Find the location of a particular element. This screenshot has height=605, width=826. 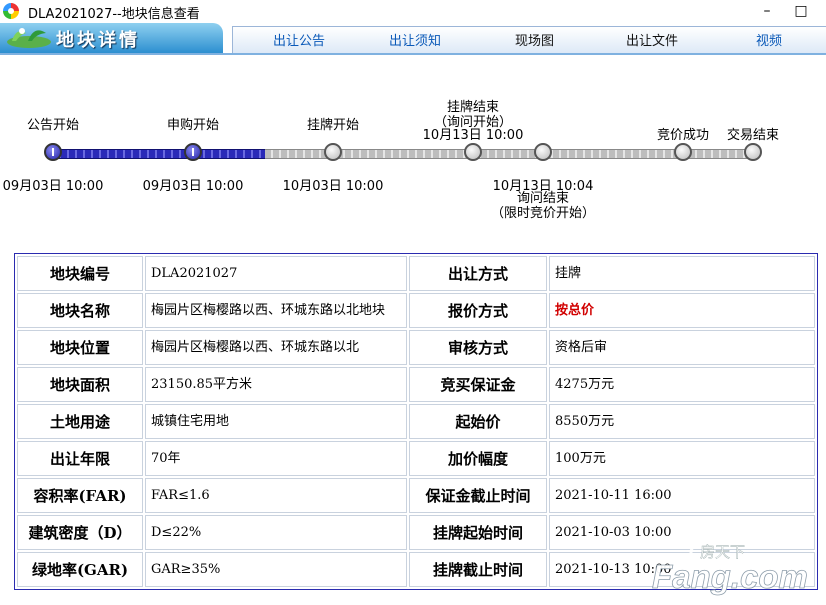

nav-divider is located at coordinates (413, 54).